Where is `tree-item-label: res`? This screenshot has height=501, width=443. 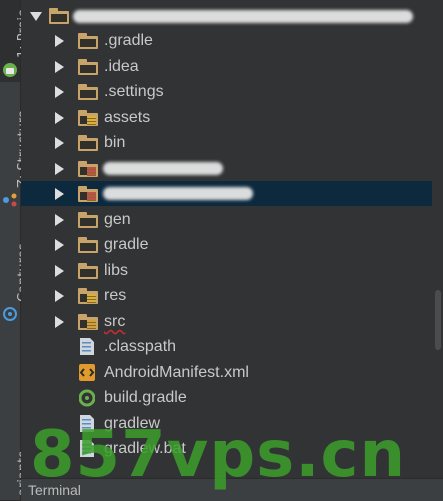
tree-item-label: res is located at coordinates (115, 295).